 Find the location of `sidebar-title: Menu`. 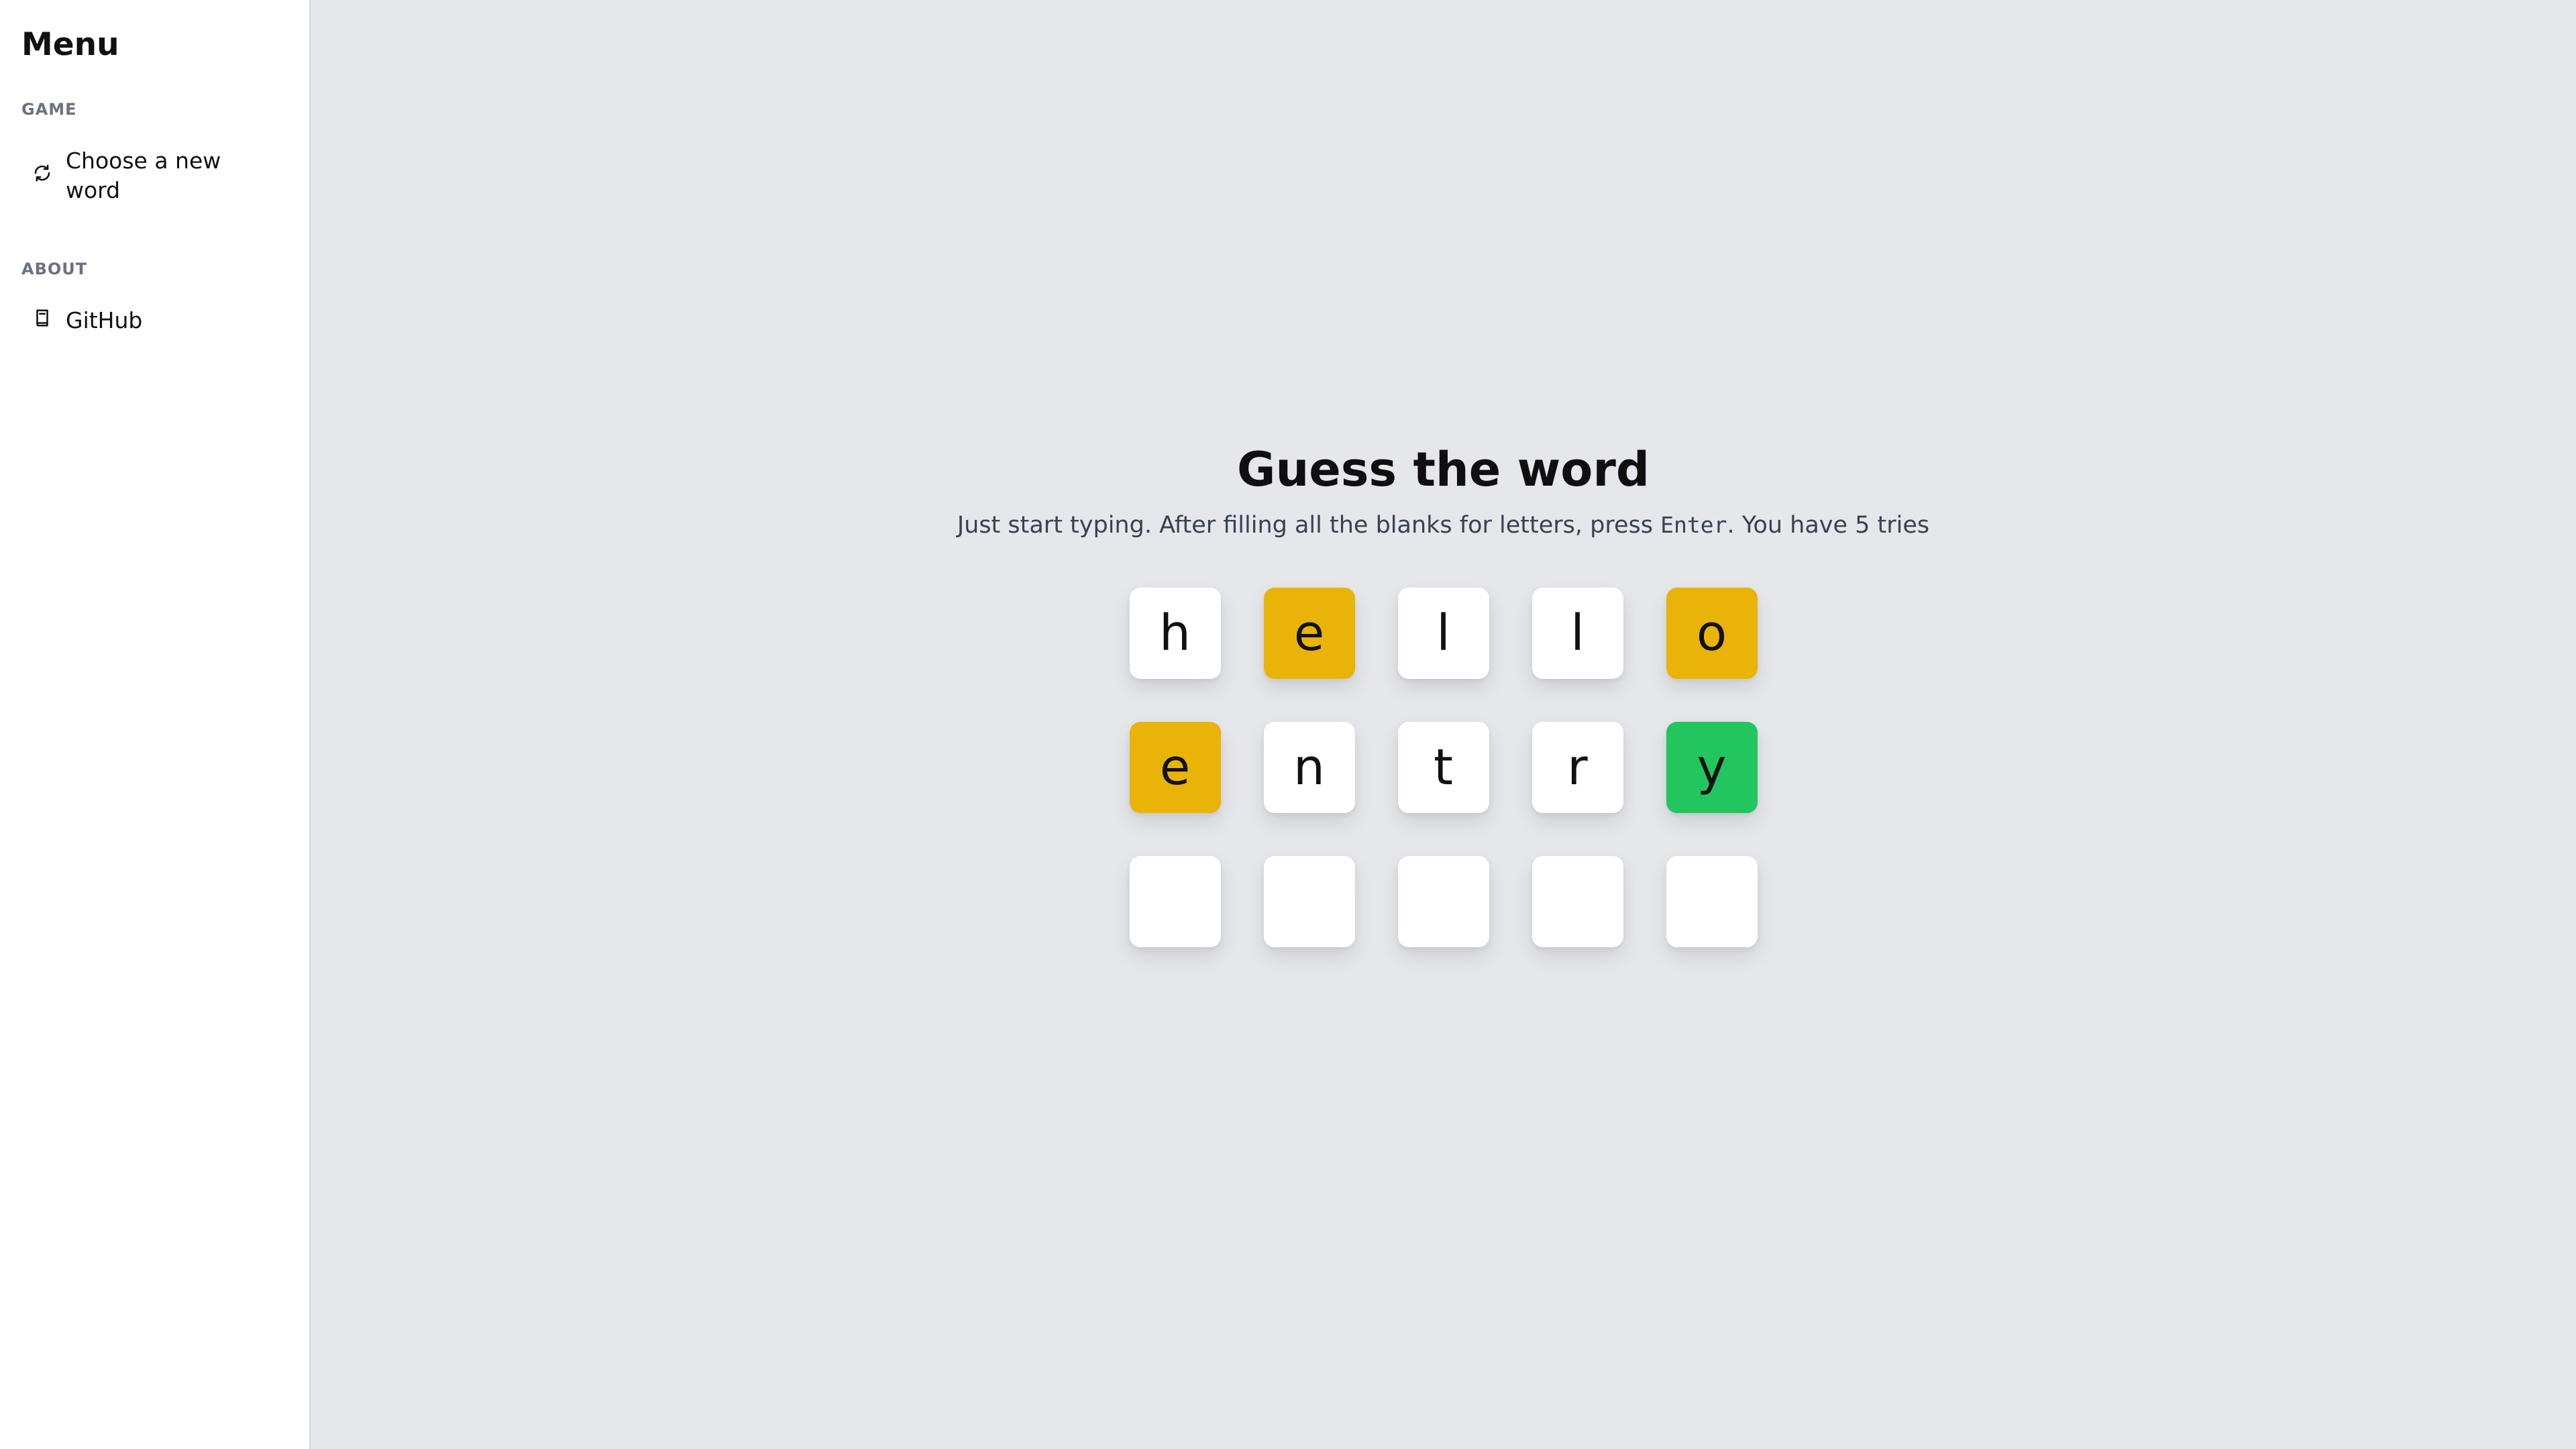

sidebar-title: Menu is located at coordinates (70, 44).